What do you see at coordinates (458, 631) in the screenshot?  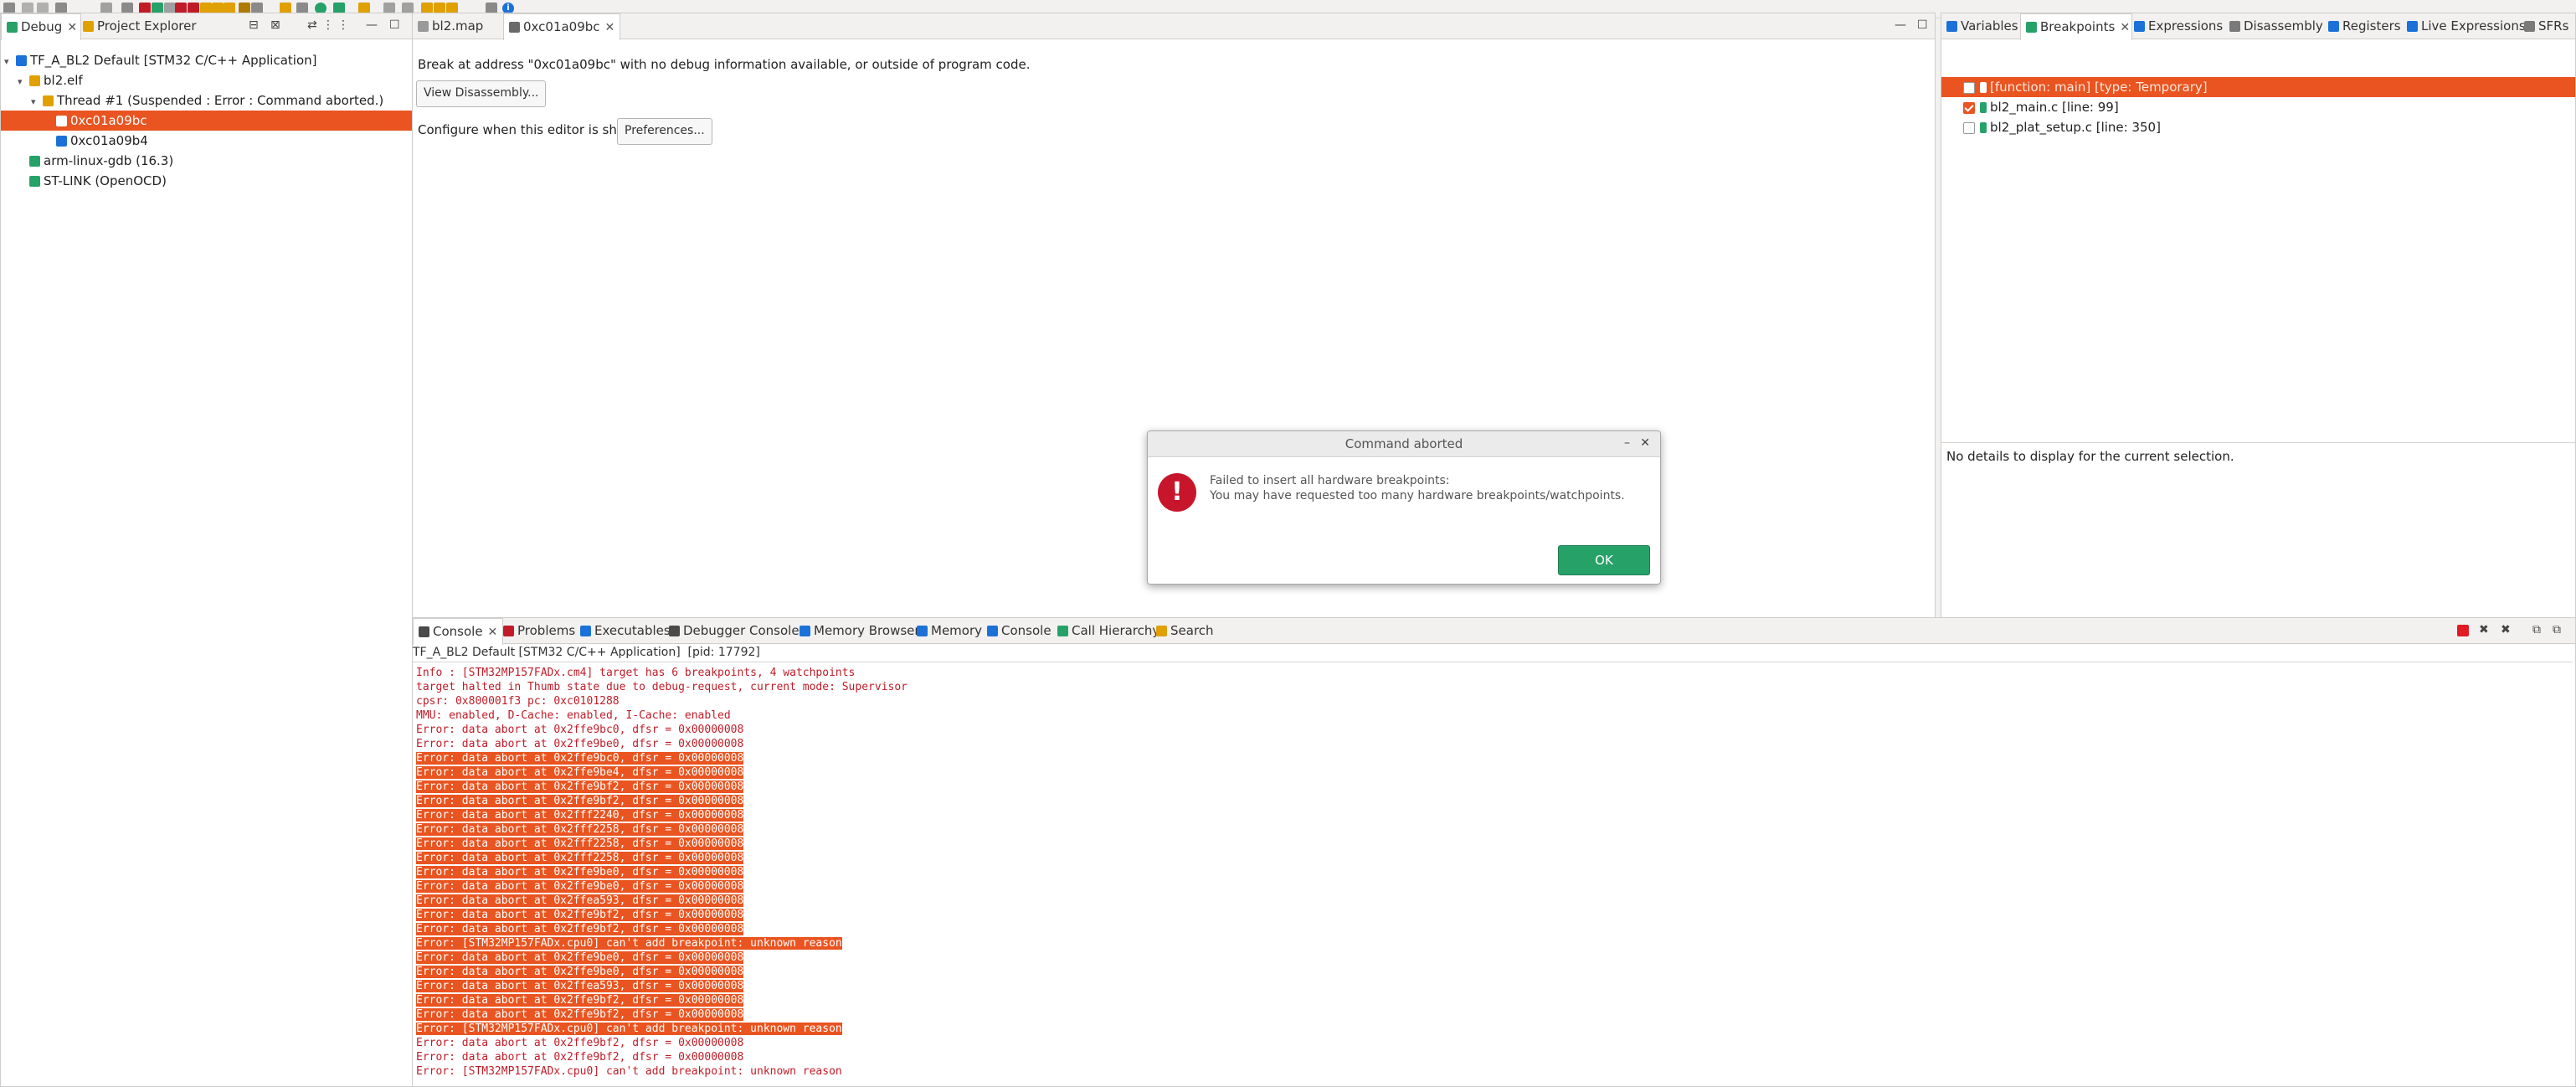 I see `tab-console: Console ✕` at bounding box center [458, 631].